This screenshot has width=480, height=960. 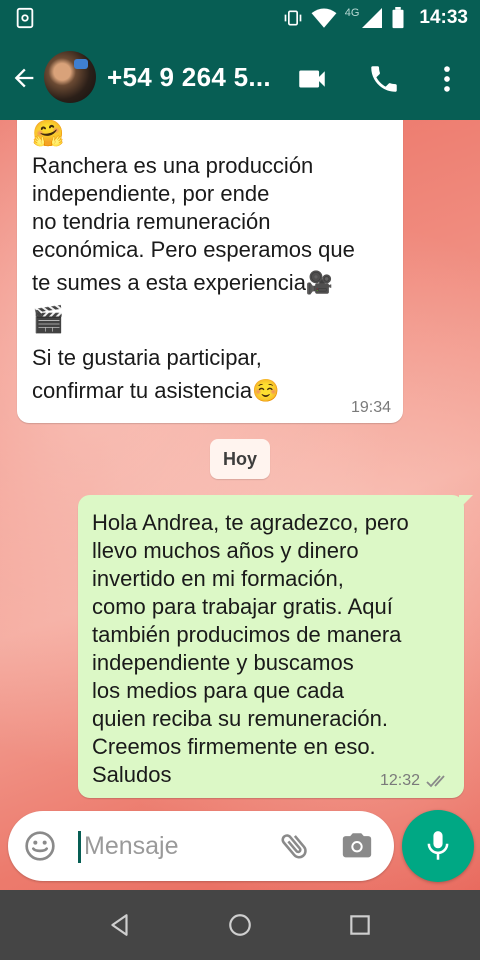 What do you see at coordinates (324, 18) in the screenshot?
I see `wifi-icon` at bounding box center [324, 18].